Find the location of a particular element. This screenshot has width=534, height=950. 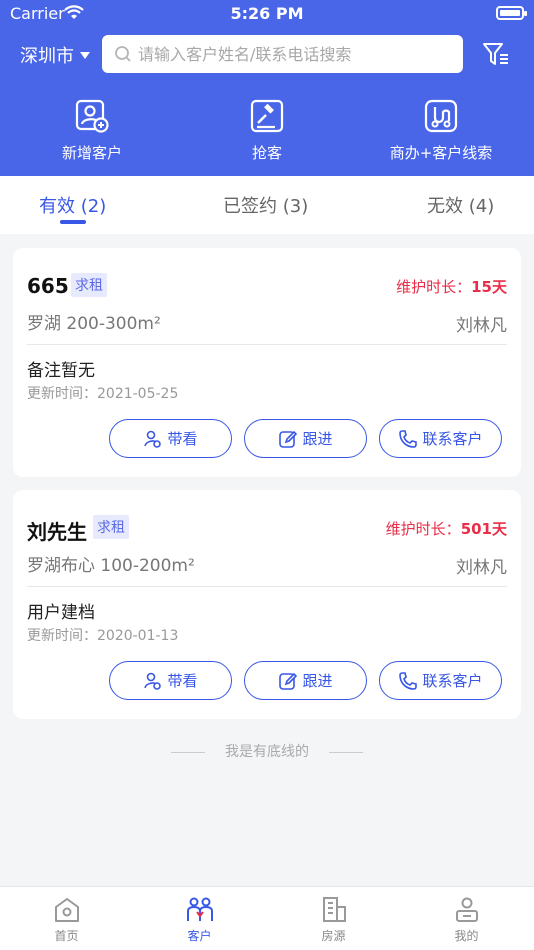

search-icon is located at coordinates (123, 54).